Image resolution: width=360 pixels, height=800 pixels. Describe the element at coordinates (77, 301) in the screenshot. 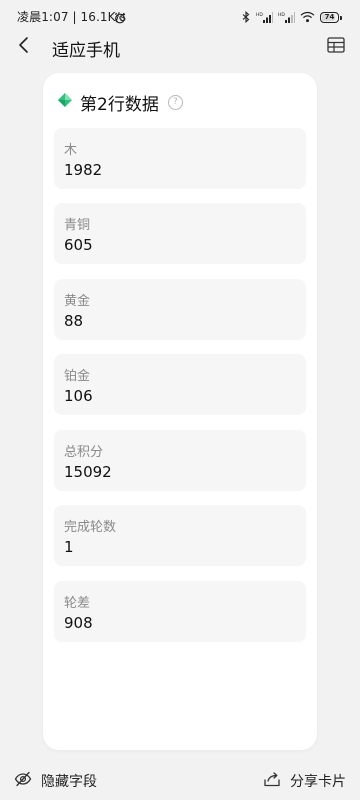

I see `field-label: 黄金` at that location.